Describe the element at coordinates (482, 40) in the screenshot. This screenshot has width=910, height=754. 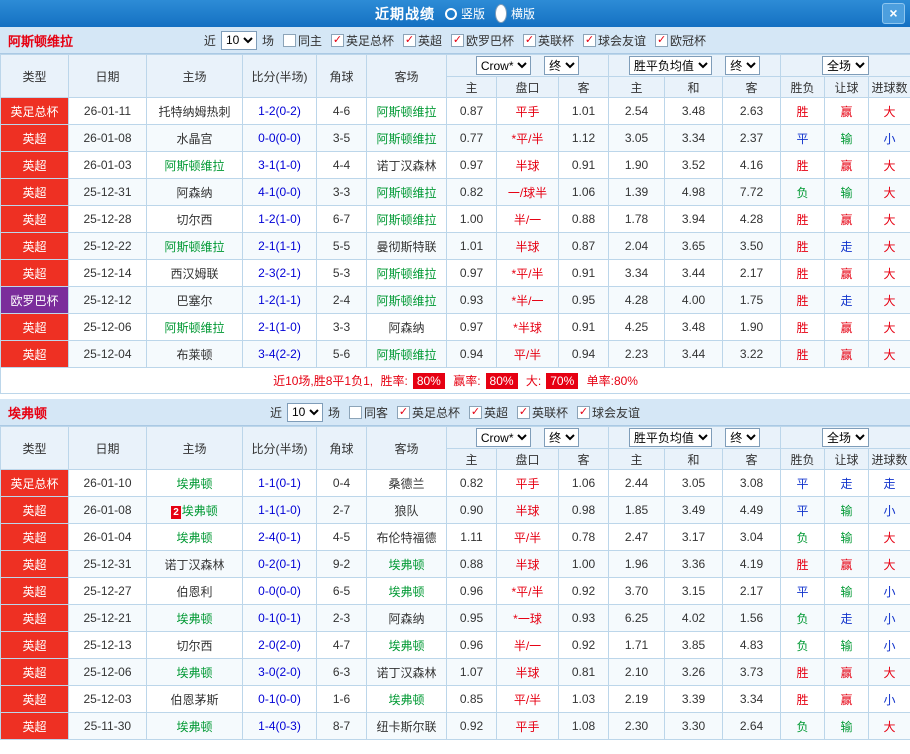
I see `filter-checkbox-欧罗巴杯: ✓ 欧罗巴杯` at that location.